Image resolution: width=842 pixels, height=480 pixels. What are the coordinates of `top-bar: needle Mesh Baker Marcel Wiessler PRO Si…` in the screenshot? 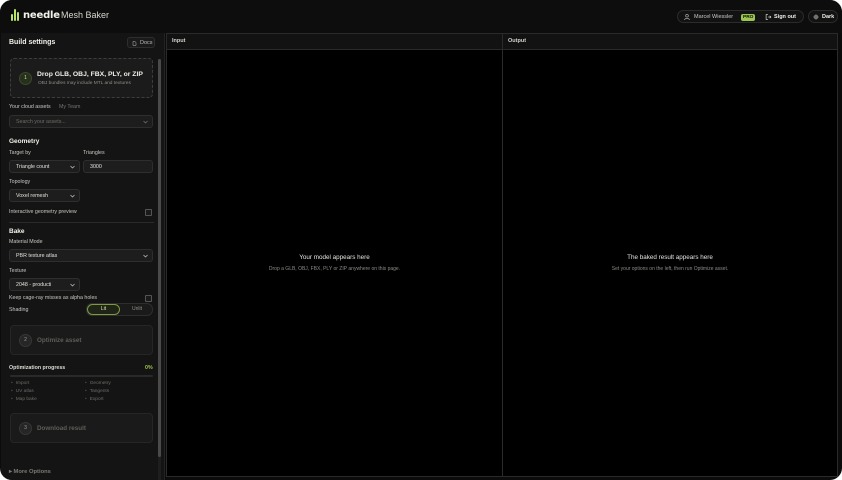 It's located at (421, 16).